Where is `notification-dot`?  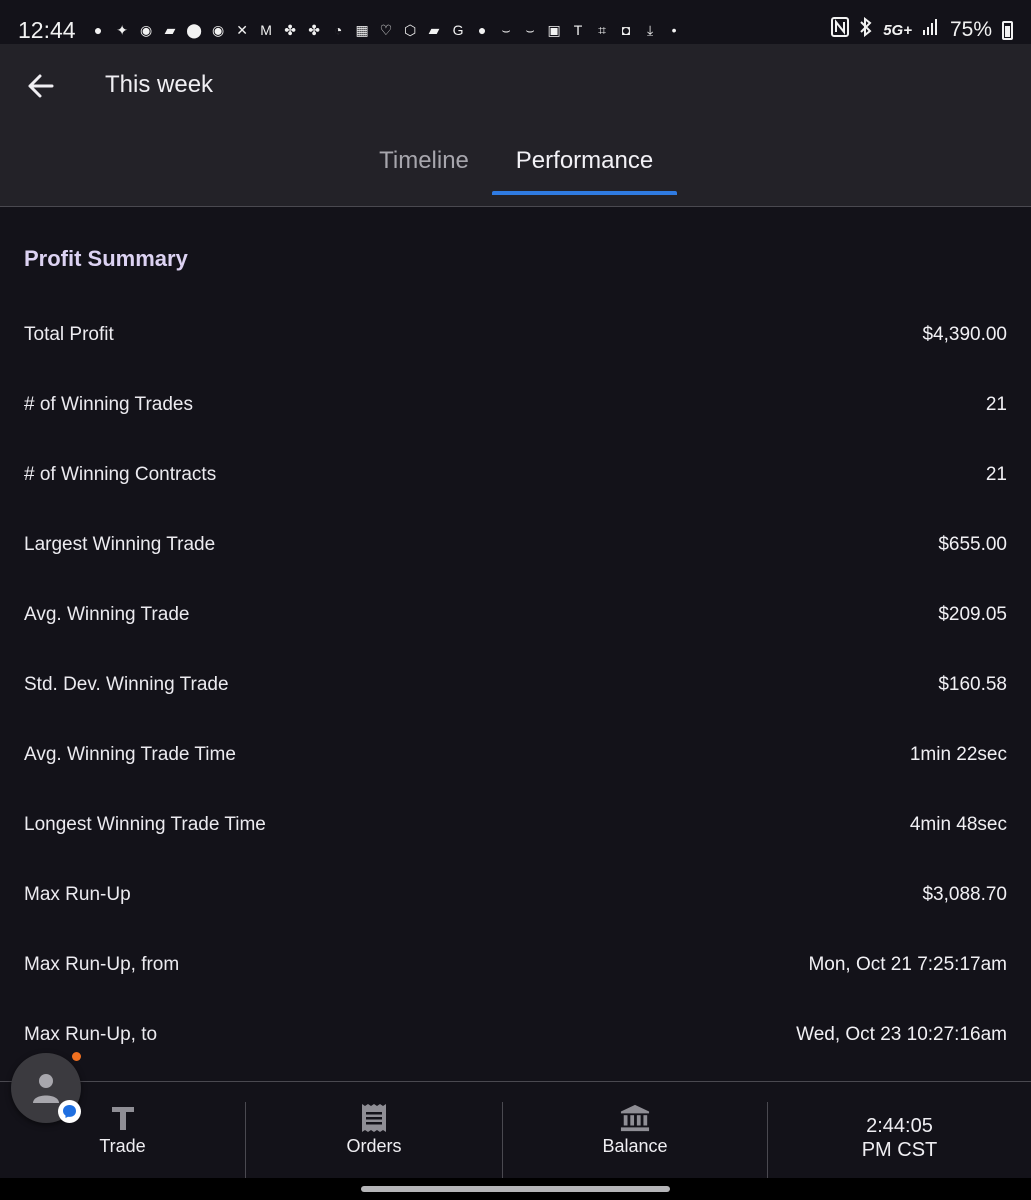
notification-dot is located at coordinates (76, 1056).